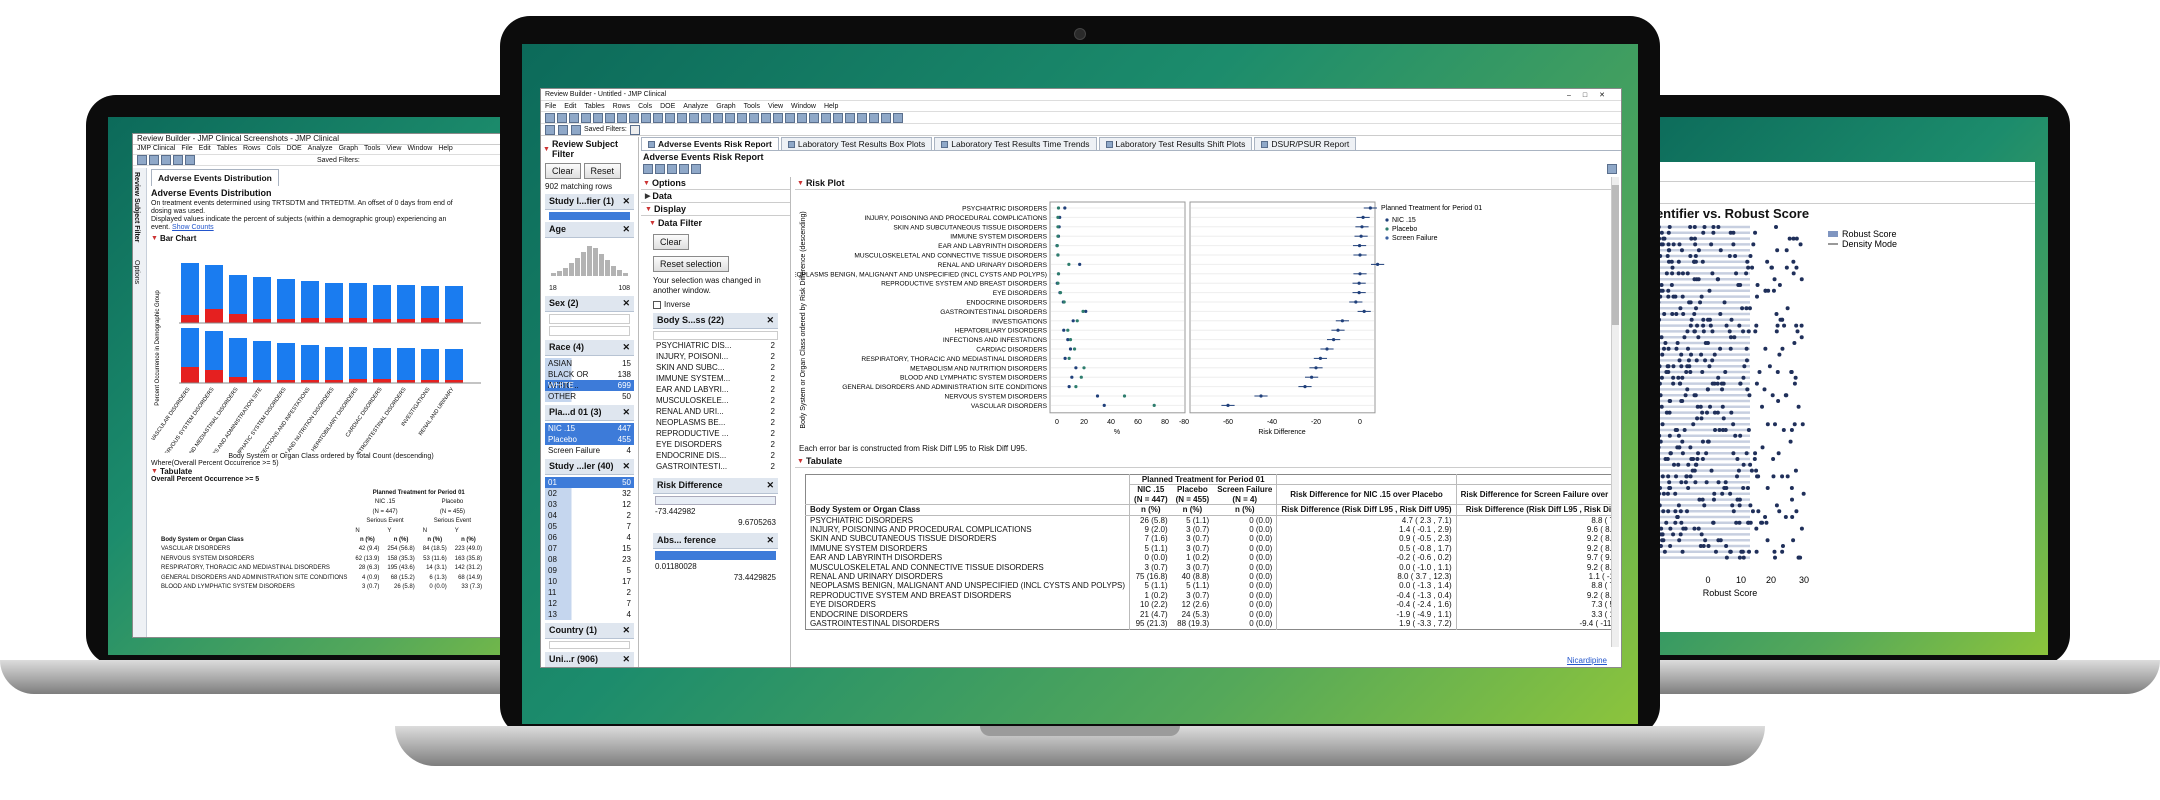 Image resolution: width=2160 pixels, height=800 pixels. What do you see at coordinates (715, 367) in the screenshot?
I see `filter-list-item: SKIN AND SUBC... 2` at bounding box center [715, 367].